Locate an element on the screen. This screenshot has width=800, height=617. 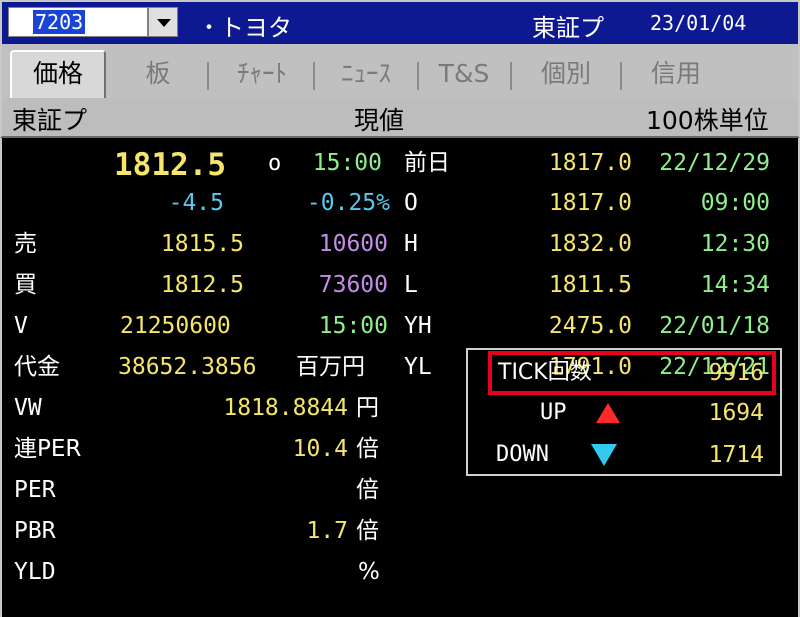
stat-label-open: O is located at coordinates (411, 203).